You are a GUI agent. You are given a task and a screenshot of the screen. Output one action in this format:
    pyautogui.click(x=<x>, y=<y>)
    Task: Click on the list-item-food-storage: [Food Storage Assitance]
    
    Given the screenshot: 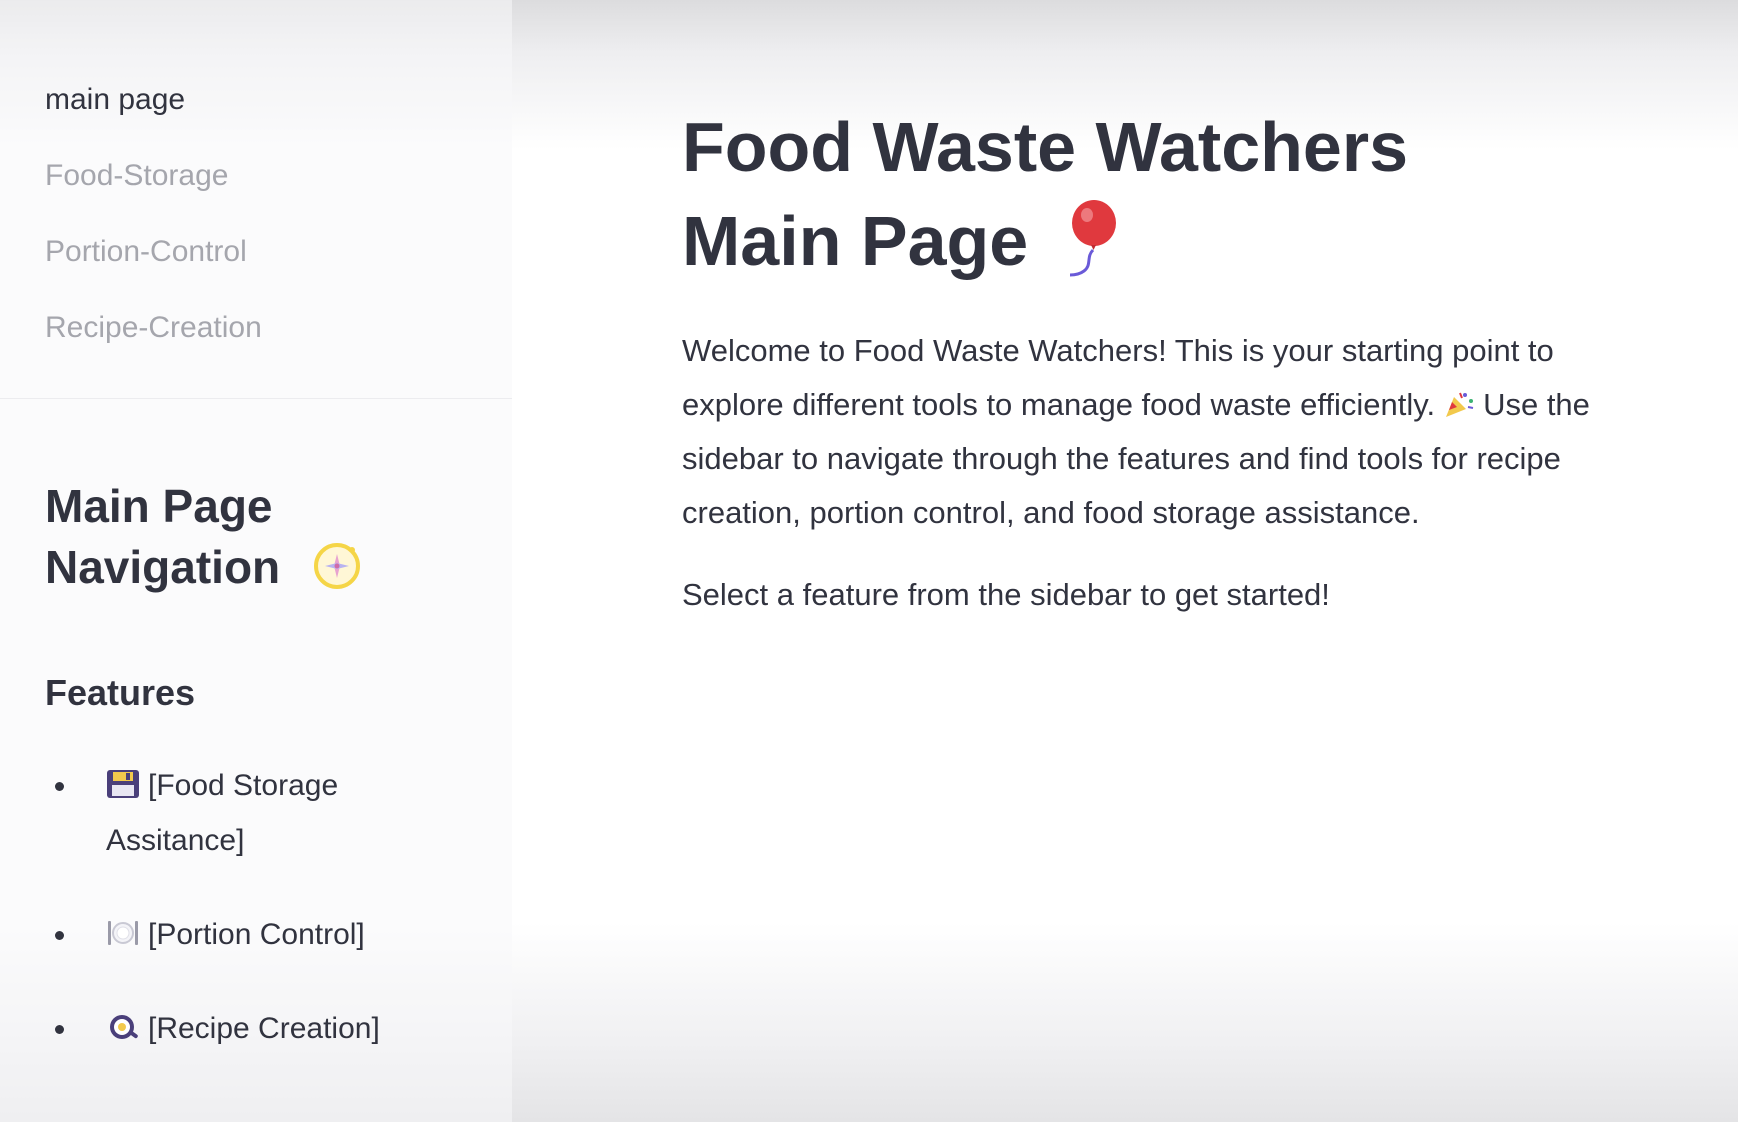 What is the action you would take?
    pyautogui.click(x=255, y=813)
    